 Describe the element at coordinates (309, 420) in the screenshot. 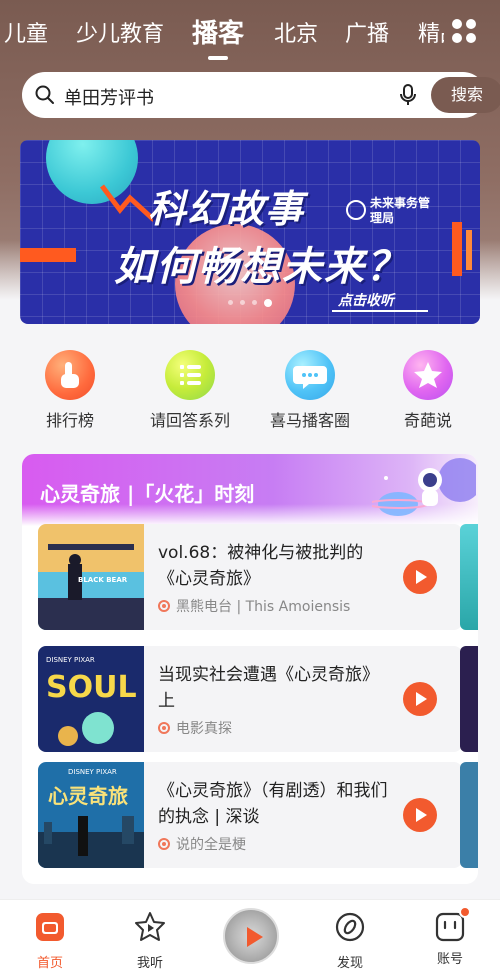

I see `quick-entry-label: 喜马播客圈` at that location.